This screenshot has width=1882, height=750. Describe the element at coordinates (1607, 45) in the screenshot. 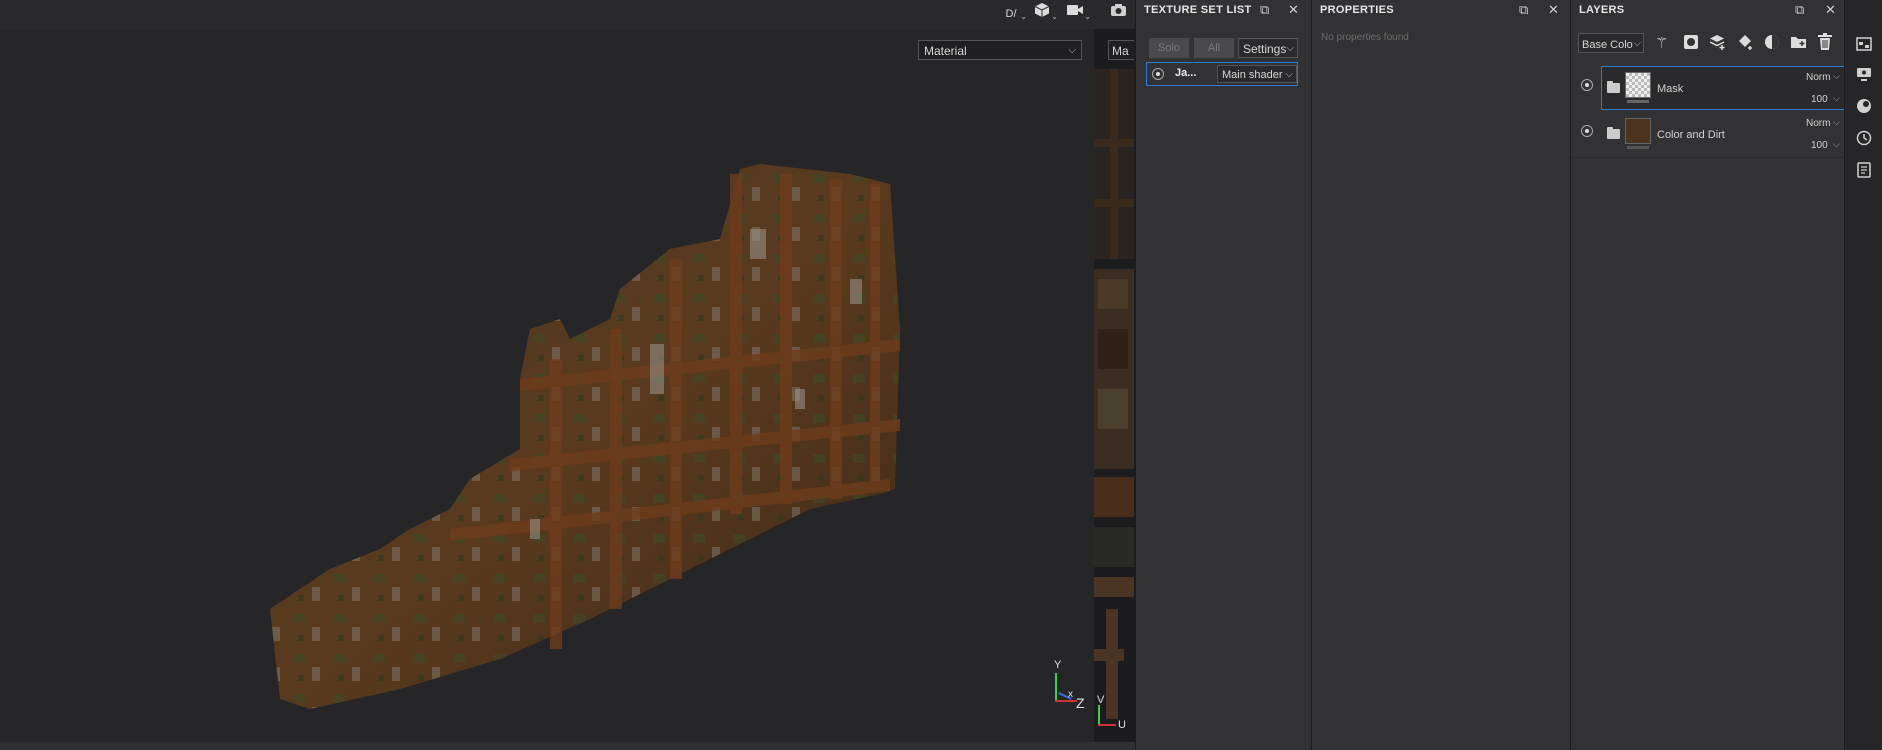

I see `channel-label: Base Colo` at that location.